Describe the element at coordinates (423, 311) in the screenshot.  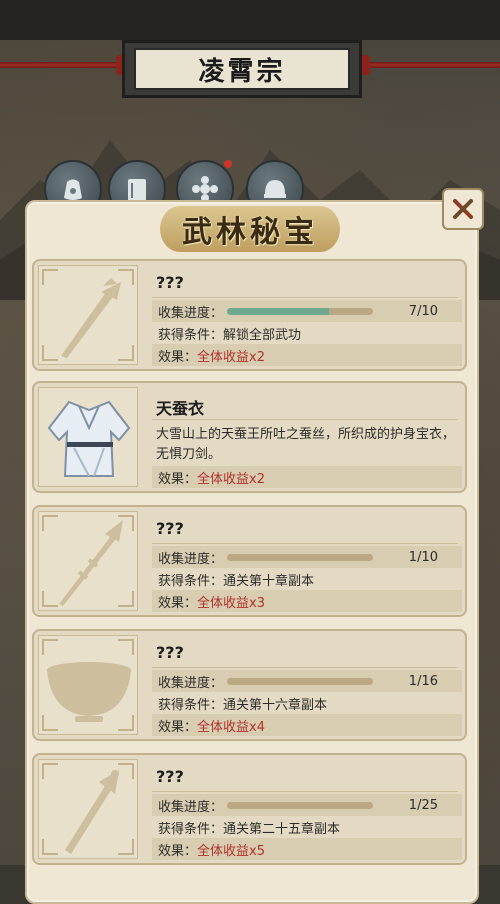
I see `progress-count: 7/10` at that location.